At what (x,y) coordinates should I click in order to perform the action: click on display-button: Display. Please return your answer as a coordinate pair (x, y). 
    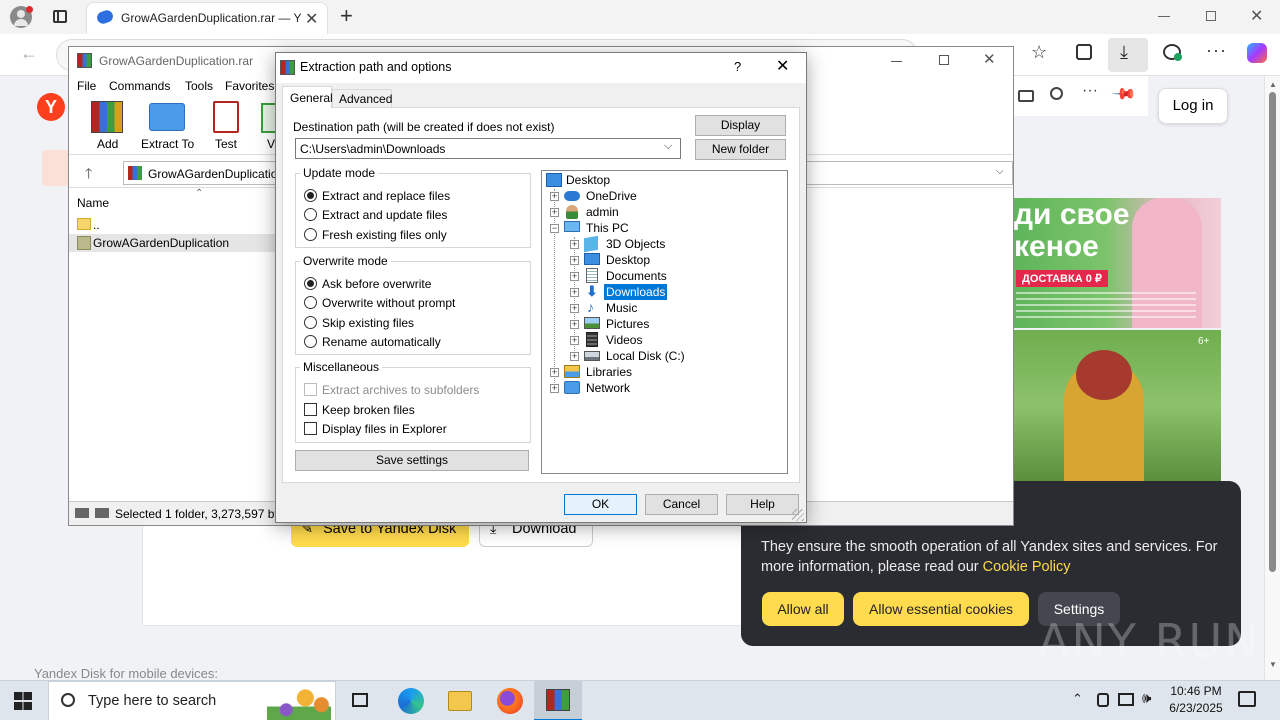
    Looking at the image, I should click on (740, 125).